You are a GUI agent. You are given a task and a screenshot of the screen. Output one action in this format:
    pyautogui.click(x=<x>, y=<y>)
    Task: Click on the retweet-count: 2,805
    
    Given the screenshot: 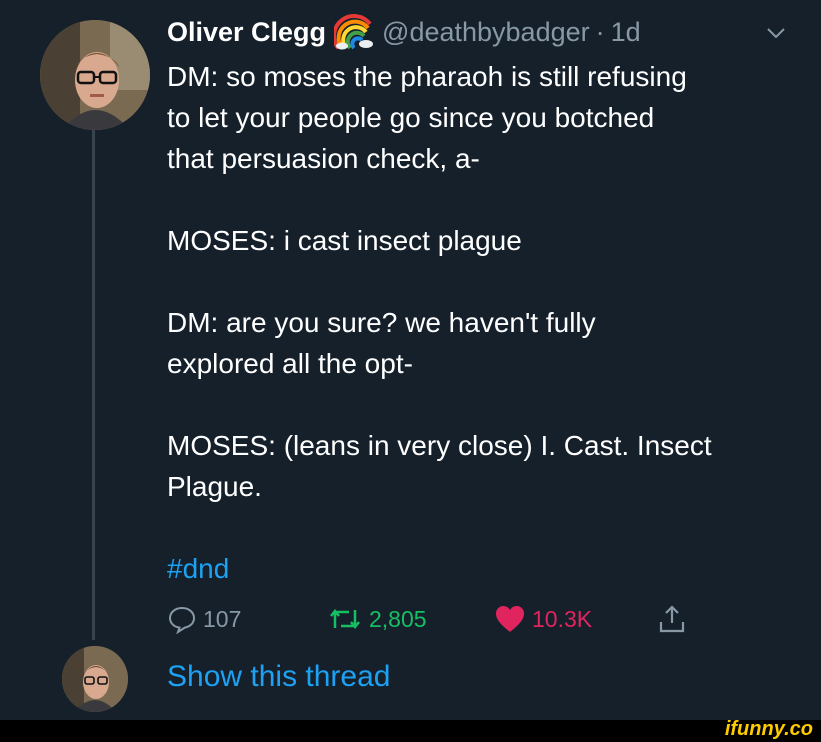 What is the action you would take?
    pyautogui.click(x=398, y=618)
    